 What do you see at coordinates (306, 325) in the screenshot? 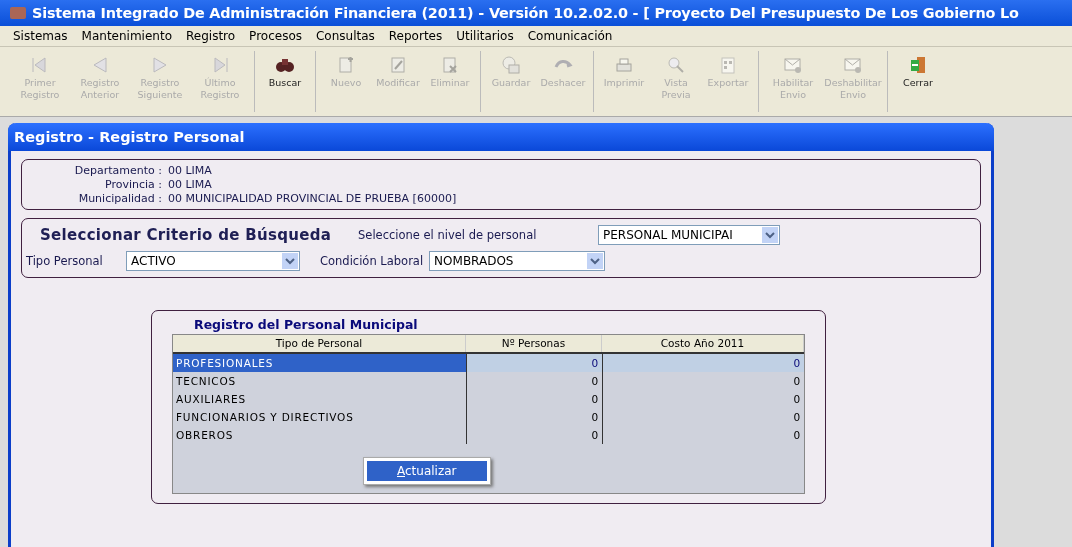
I see `table-title: Registro del Personal Municipal` at bounding box center [306, 325].